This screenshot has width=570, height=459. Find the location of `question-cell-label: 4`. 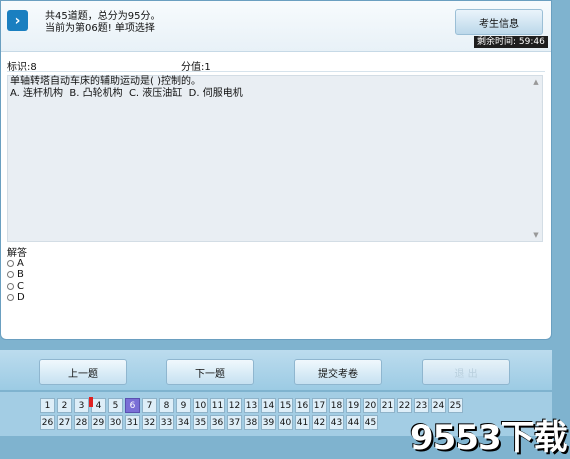

question-cell-label: 4 is located at coordinates (98, 405).